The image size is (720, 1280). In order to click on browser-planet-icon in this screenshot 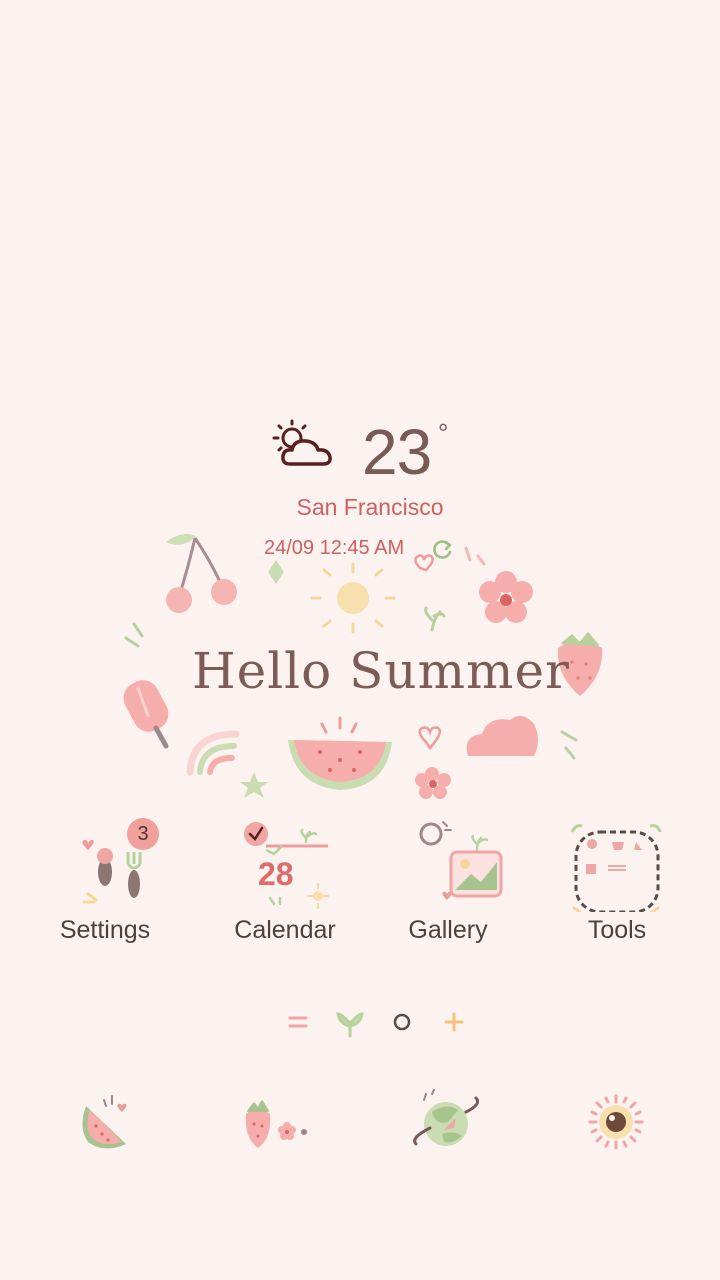, I will do `click(446, 1122)`.